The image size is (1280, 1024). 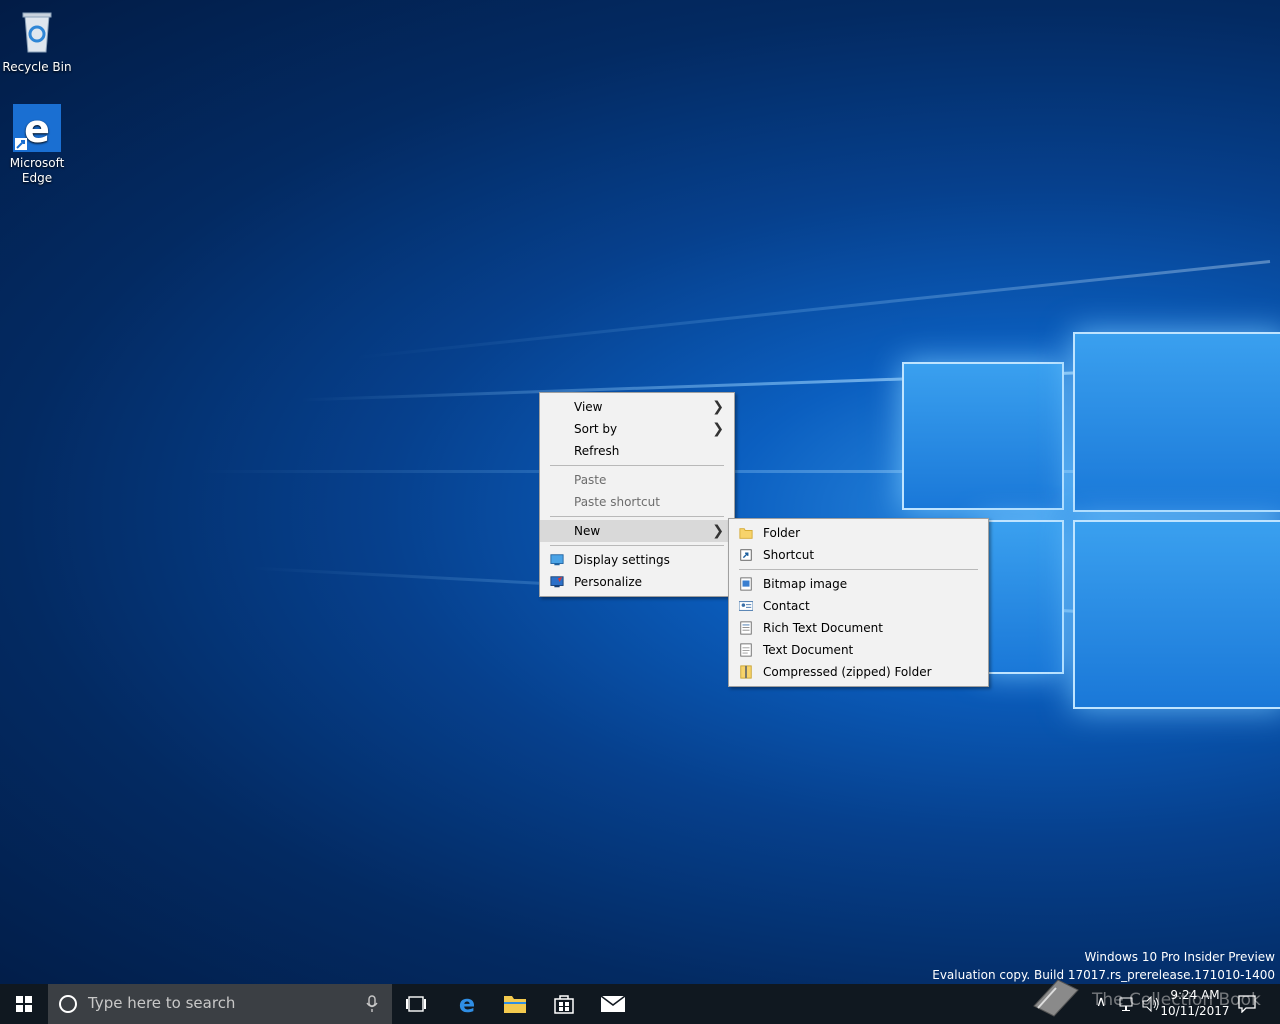 I want to click on edge-label: Microsoft Edge, so click(x=37, y=170).